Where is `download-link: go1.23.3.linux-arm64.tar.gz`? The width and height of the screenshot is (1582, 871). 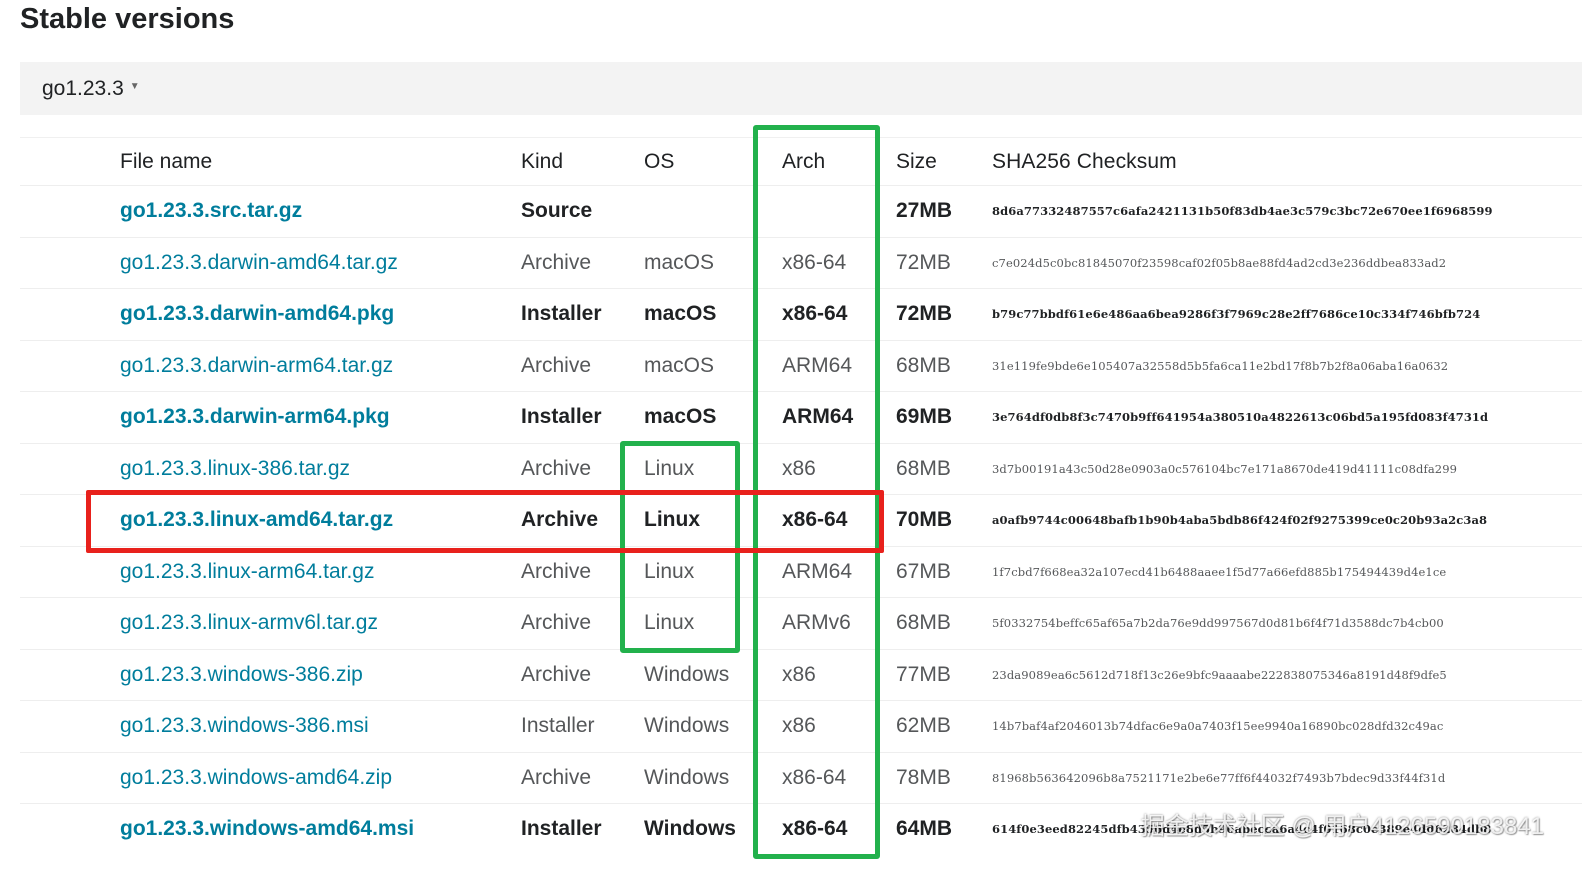 download-link: go1.23.3.linux-arm64.tar.gz is located at coordinates (247, 572).